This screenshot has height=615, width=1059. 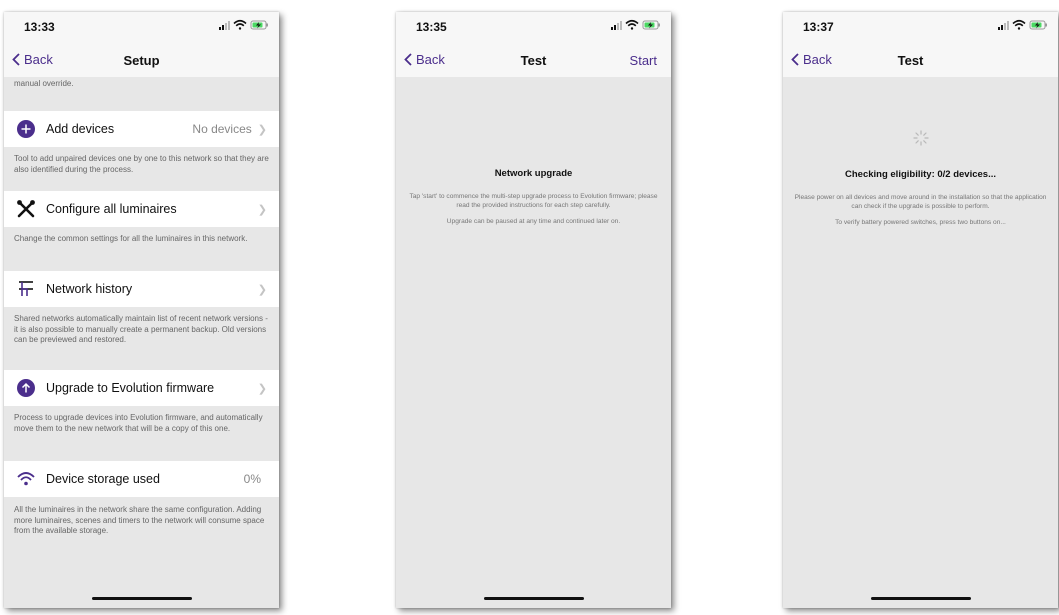 I want to click on row-label: Device storage used, so click(x=103, y=479).